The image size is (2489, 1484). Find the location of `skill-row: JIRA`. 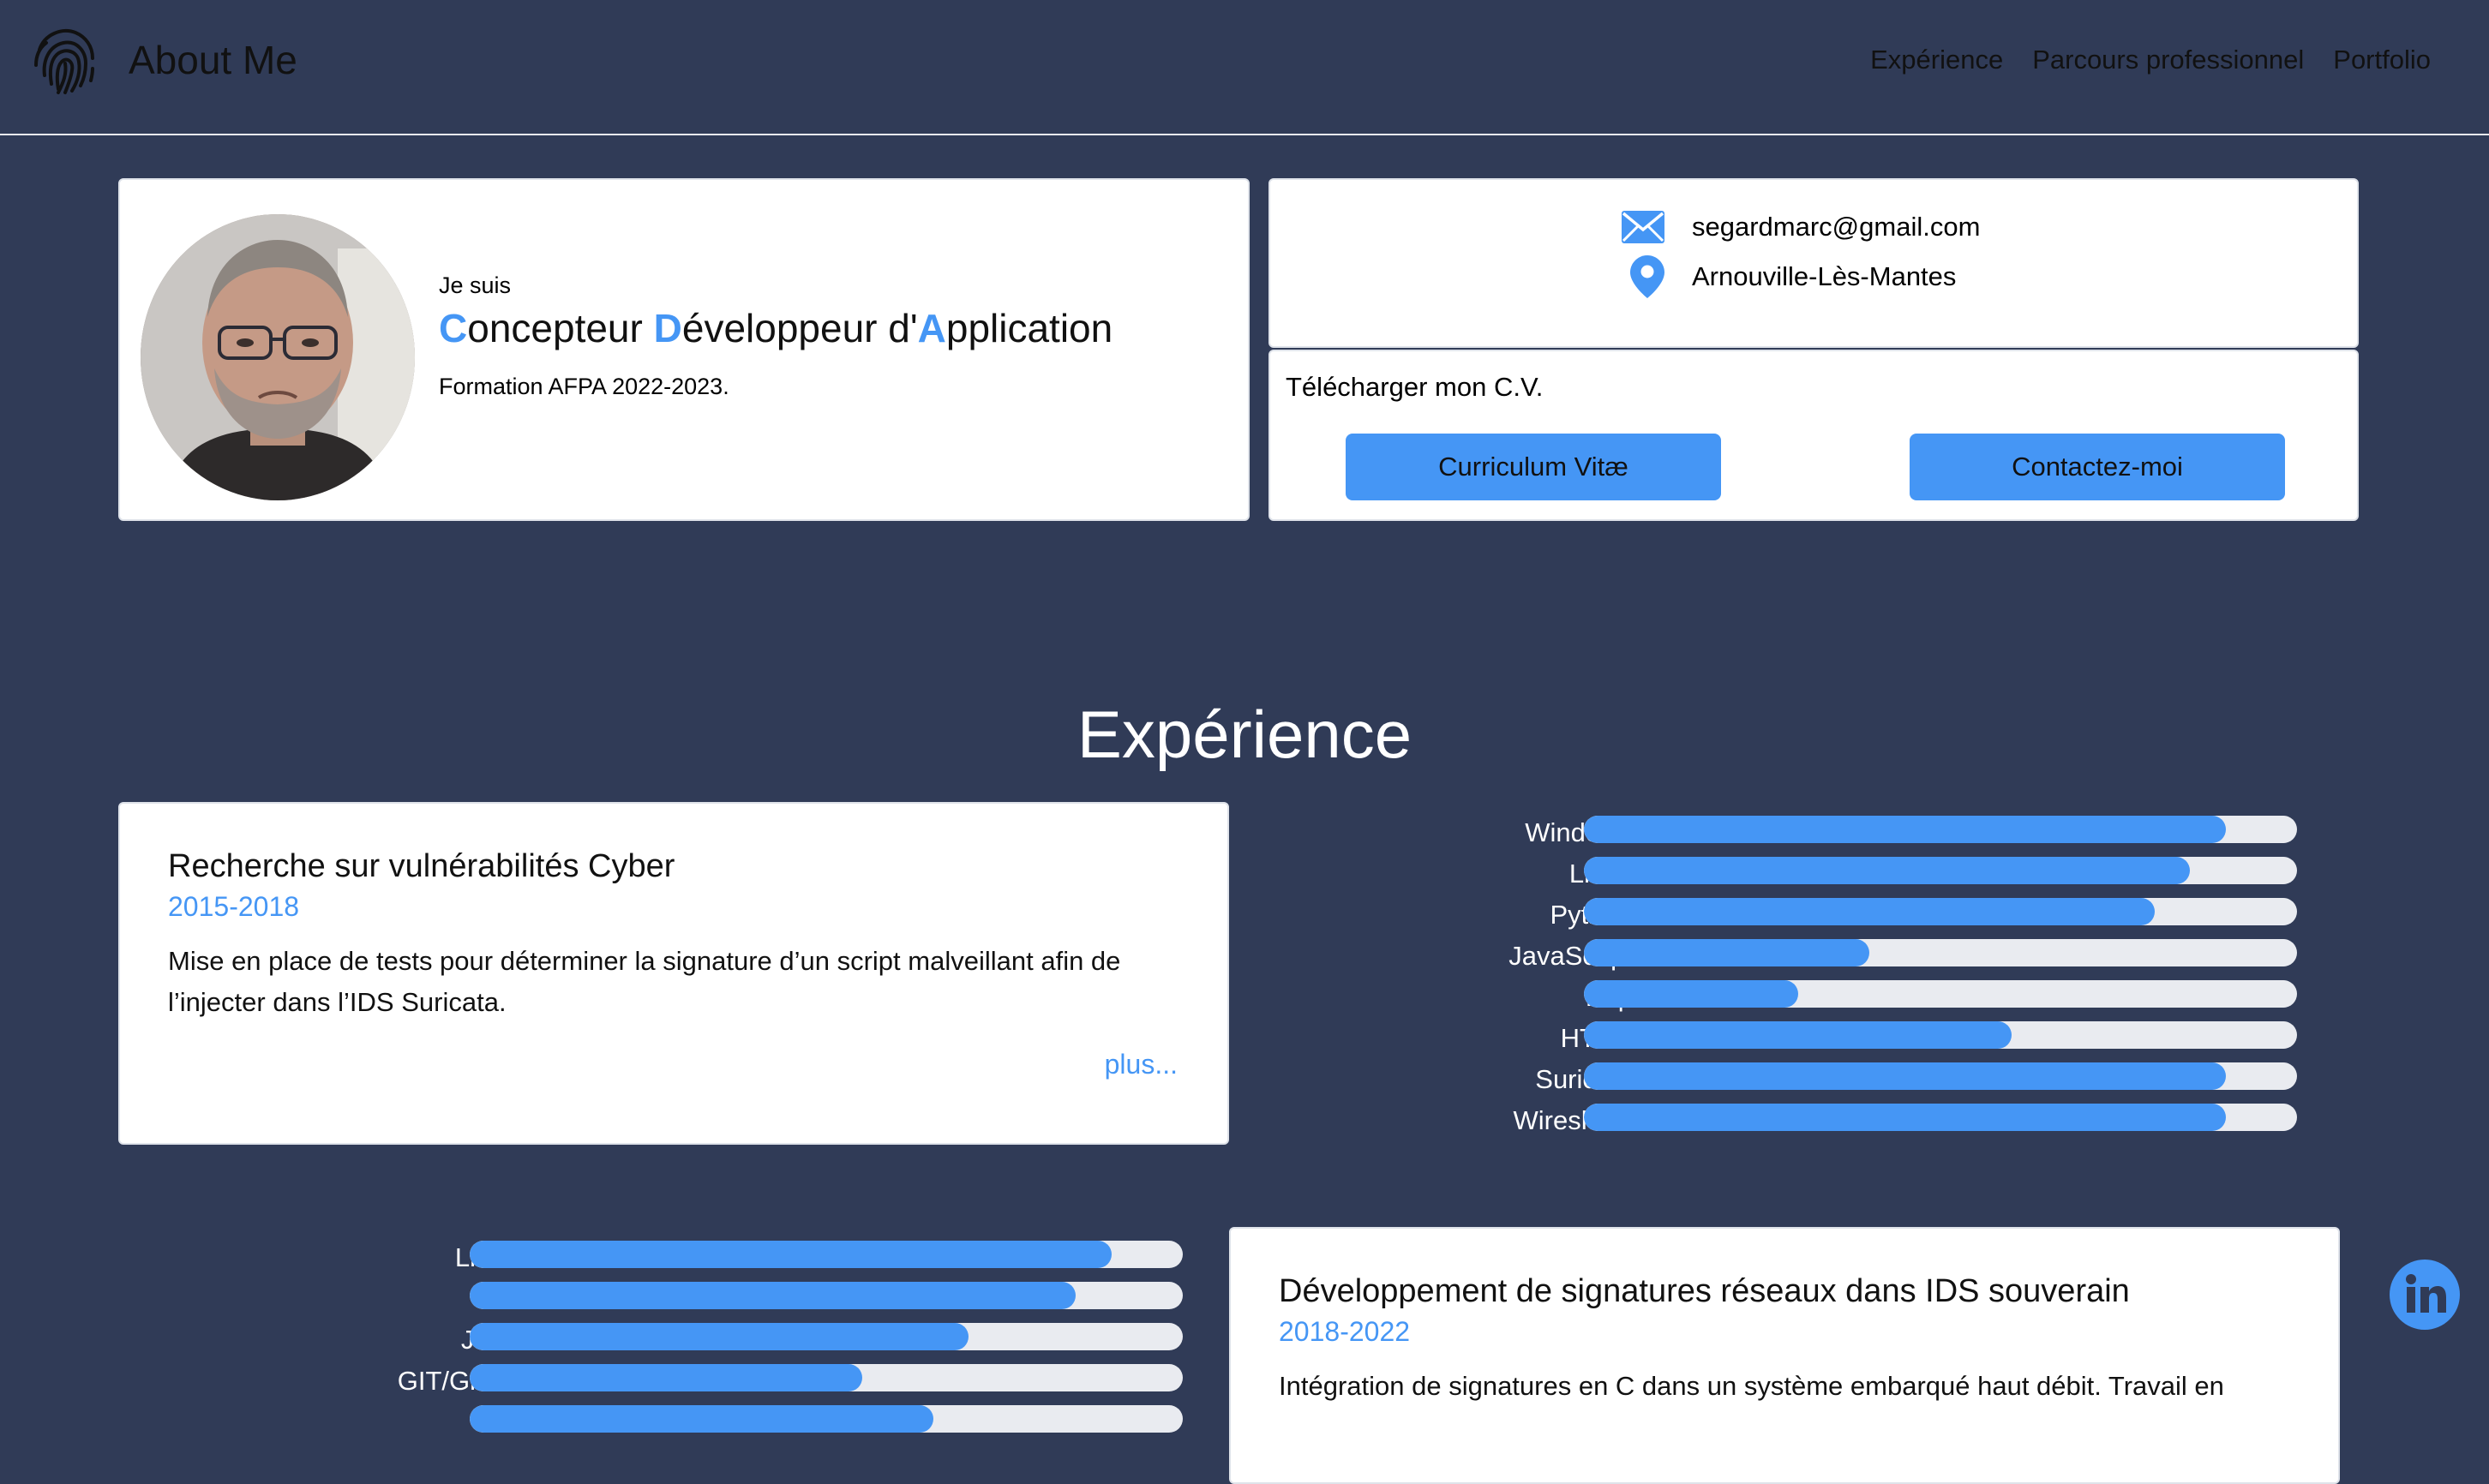

skill-row: JIRA is located at coordinates (720, 1344).